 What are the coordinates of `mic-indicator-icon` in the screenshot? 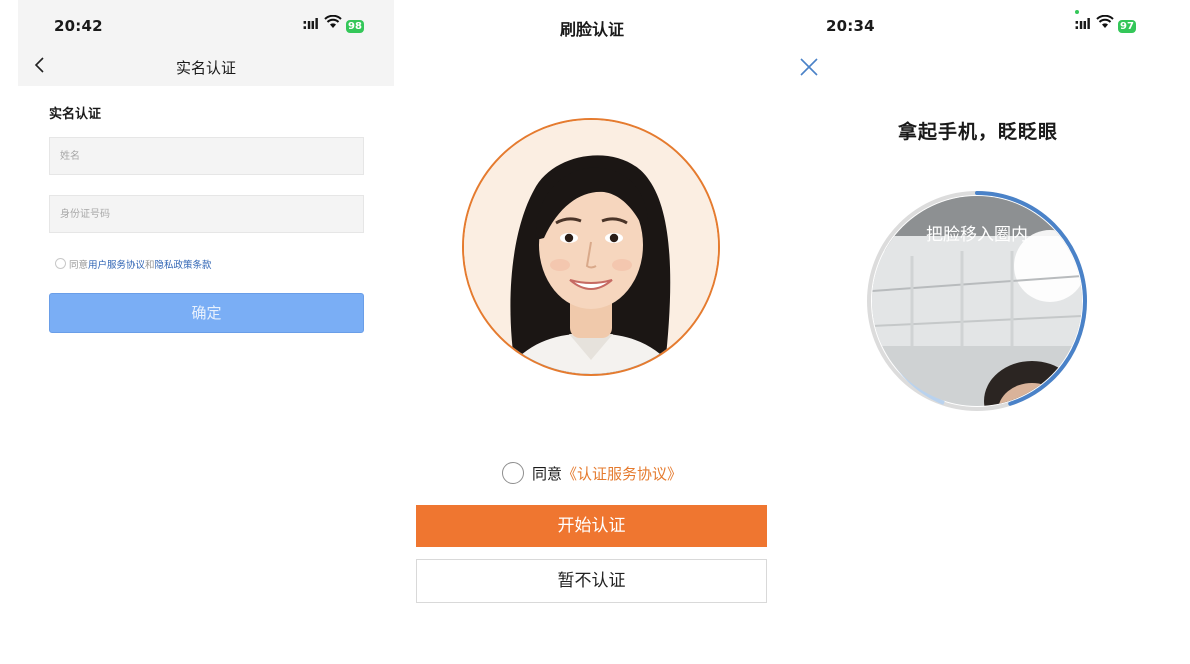 It's located at (1077, 12).